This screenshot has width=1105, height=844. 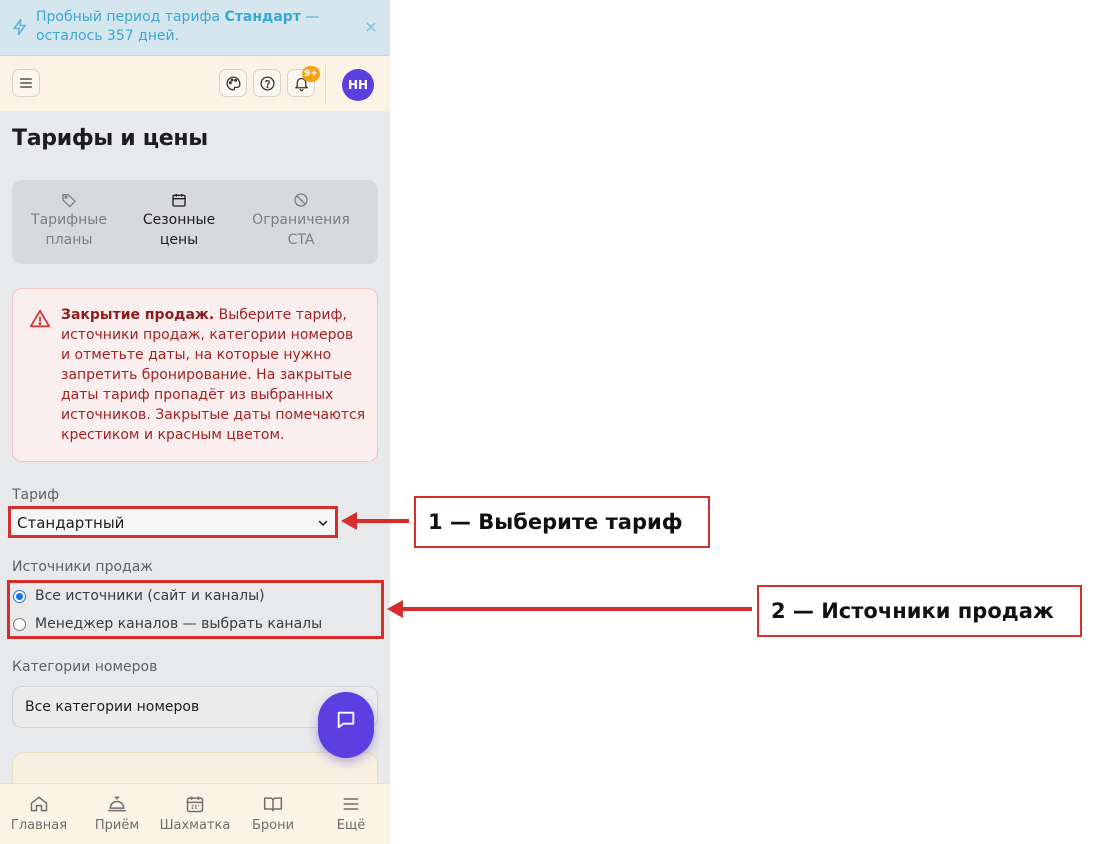 I want to click on tab-cta-restrictions: Ограничения CTA, so click(x=301, y=221).